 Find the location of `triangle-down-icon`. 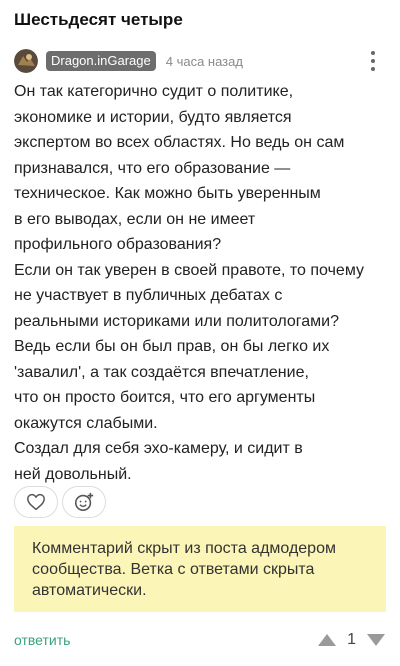

triangle-down-icon is located at coordinates (376, 640).